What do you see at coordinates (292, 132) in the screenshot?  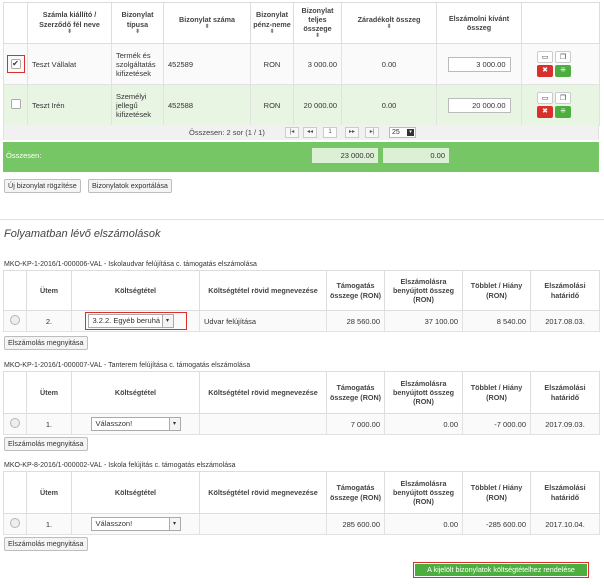 I see `first-page-button: |◂` at bounding box center [292, 132].